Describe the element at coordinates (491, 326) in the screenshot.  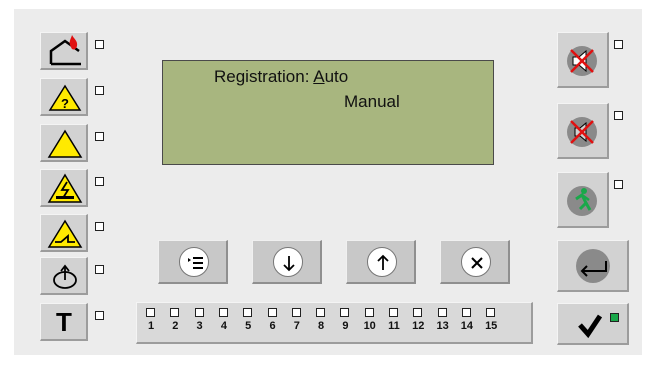
I see `zone-number: 15` at that location.